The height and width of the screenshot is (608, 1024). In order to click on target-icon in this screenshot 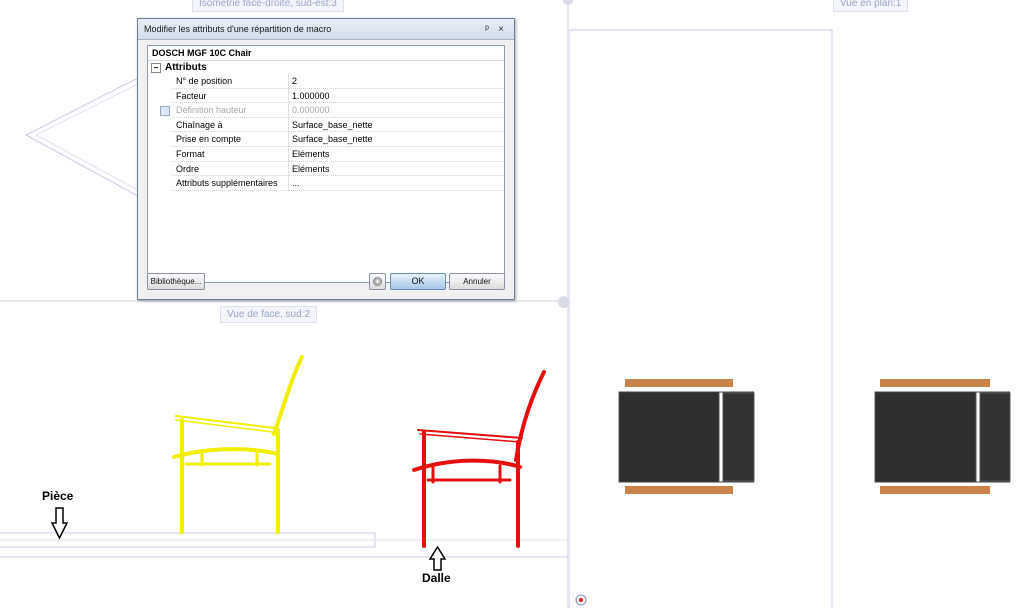, I will do `click(581, 600)`.